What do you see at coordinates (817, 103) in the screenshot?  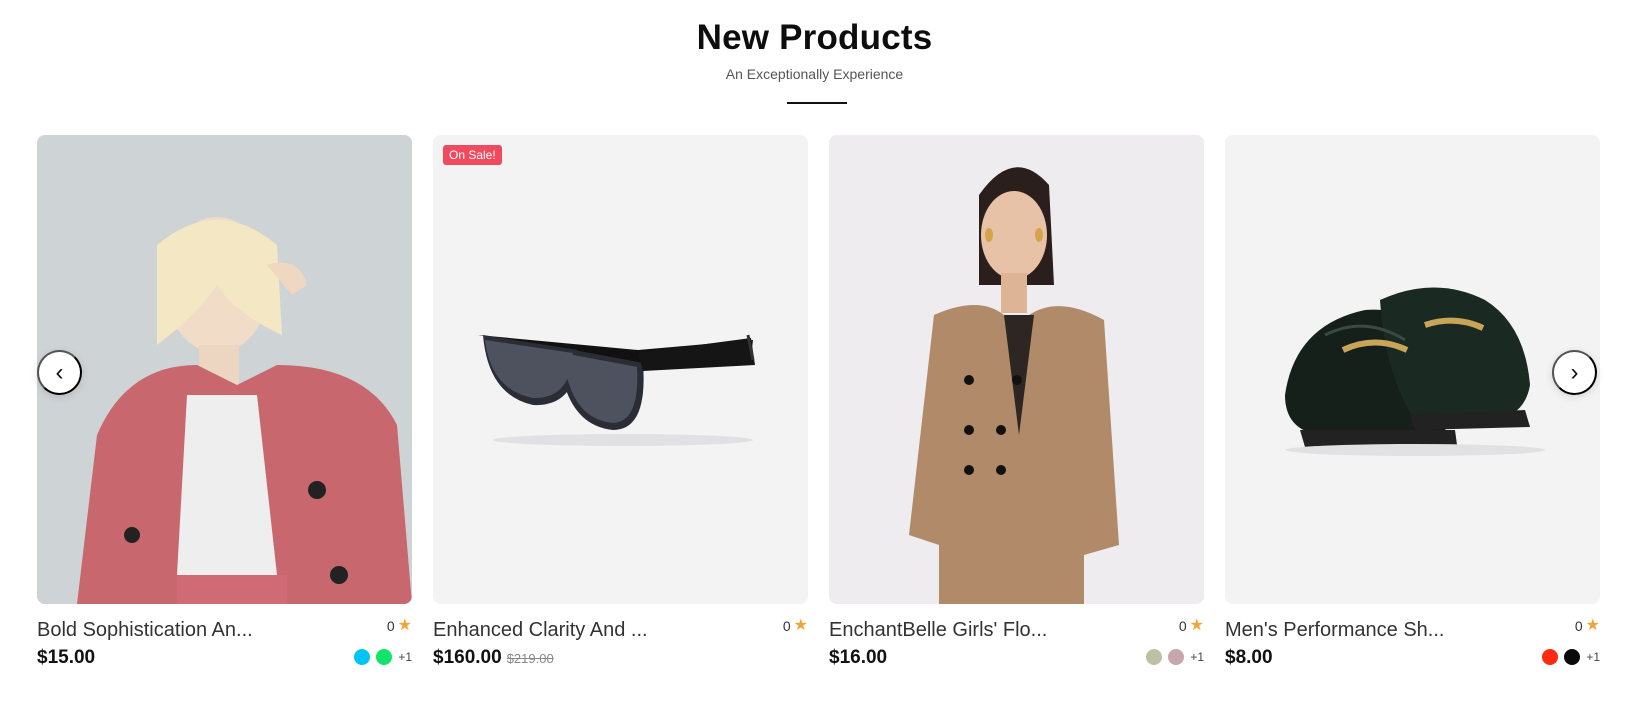 I see `title-divider` at bounding box center [817, 103].